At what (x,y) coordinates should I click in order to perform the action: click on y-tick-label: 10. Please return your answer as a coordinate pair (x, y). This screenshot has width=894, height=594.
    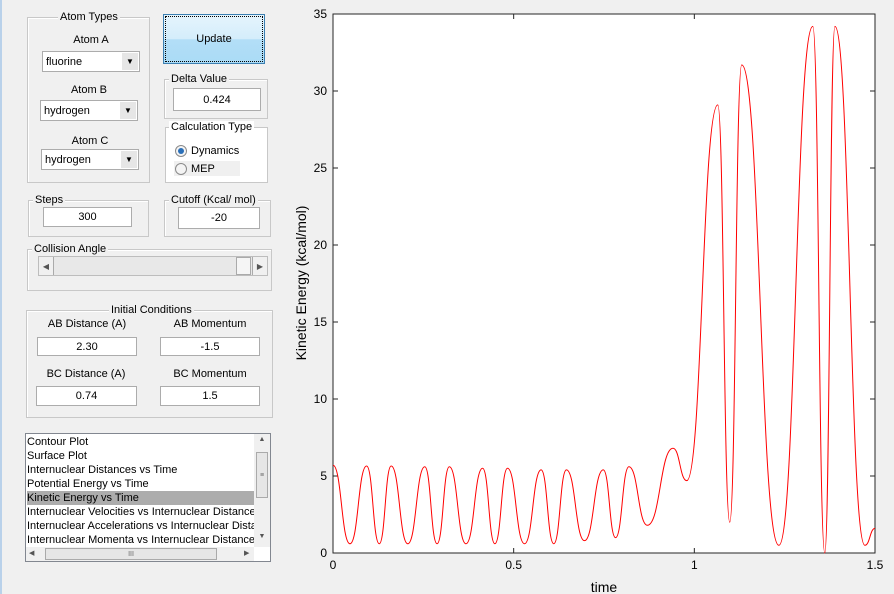
    Looking at the image, I should click on (321, 399).